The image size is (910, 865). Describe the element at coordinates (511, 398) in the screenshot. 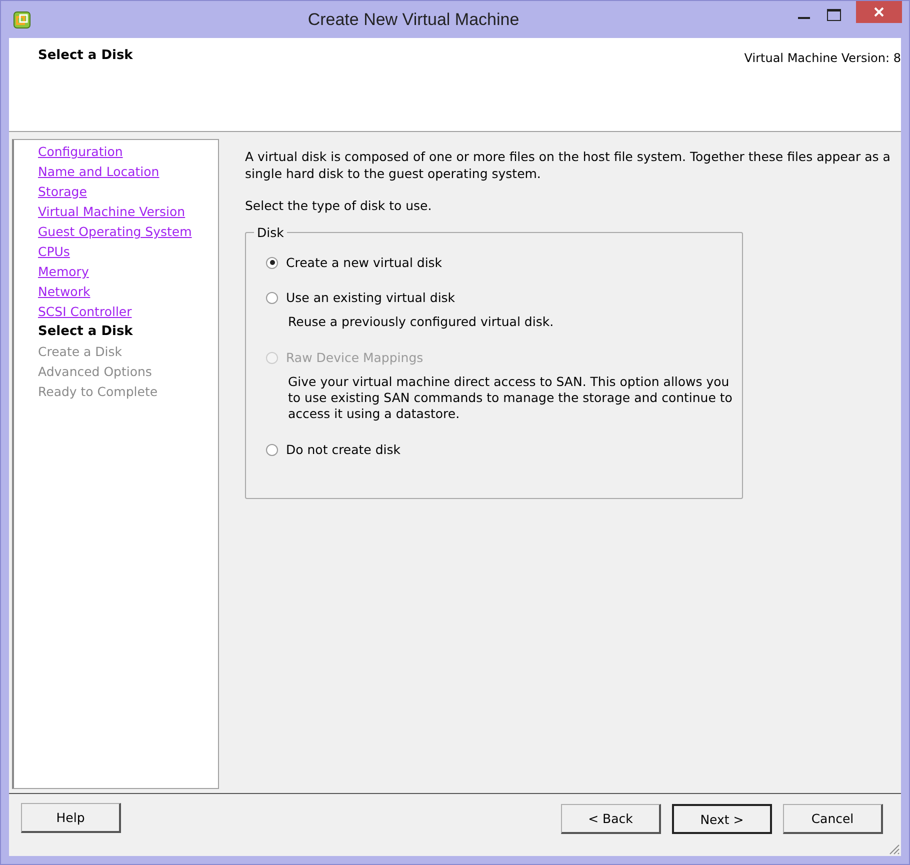

I see `option-description: Give your virtual machine direct access to SAN. This option allows you to use existing SAN commands to manage the storage and continue to access it using a datastore.` at that location.